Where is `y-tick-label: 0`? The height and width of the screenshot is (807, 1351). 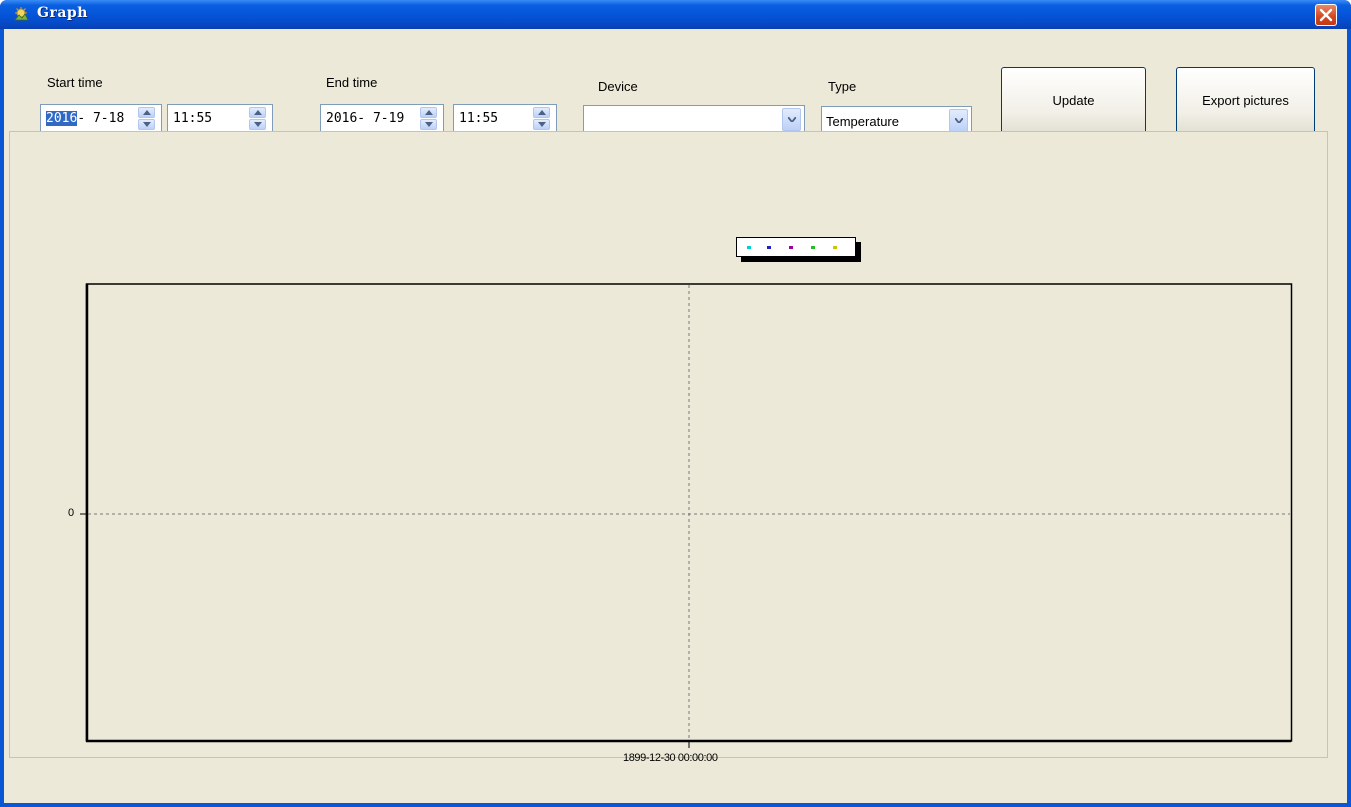
y-tick-label: 0 is located at coordinates (71, 513).